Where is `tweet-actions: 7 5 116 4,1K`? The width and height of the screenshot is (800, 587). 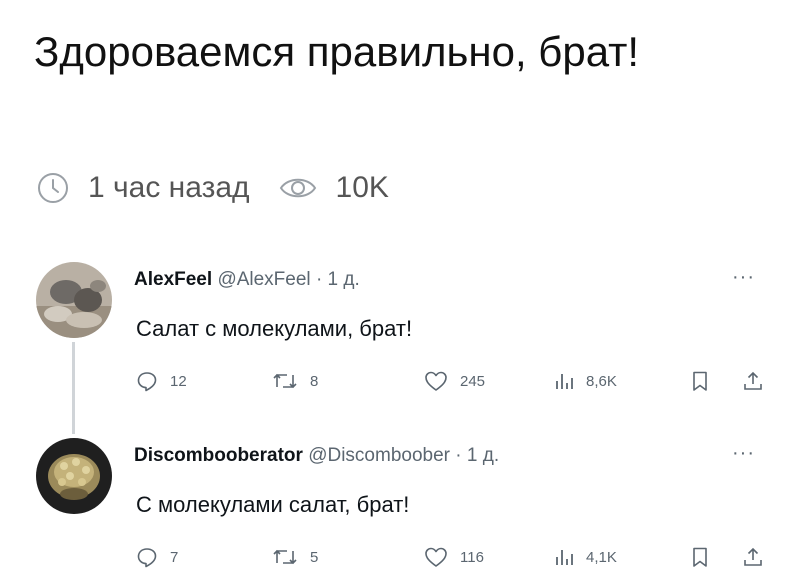 tweet-actions: 7 5 116 4,1K is located at coordinates (400, 561).